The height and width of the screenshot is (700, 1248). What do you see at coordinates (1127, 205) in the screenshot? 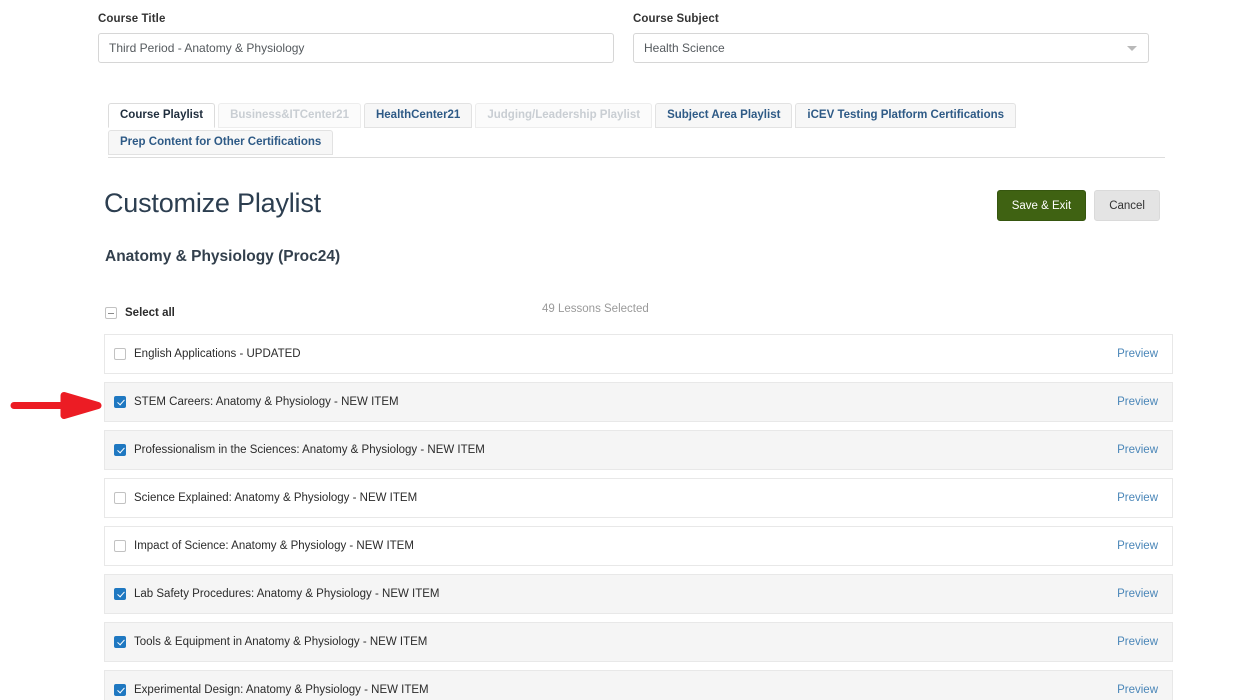
I see `cancel-button: Cancel` at bounding box center [1127, 205].